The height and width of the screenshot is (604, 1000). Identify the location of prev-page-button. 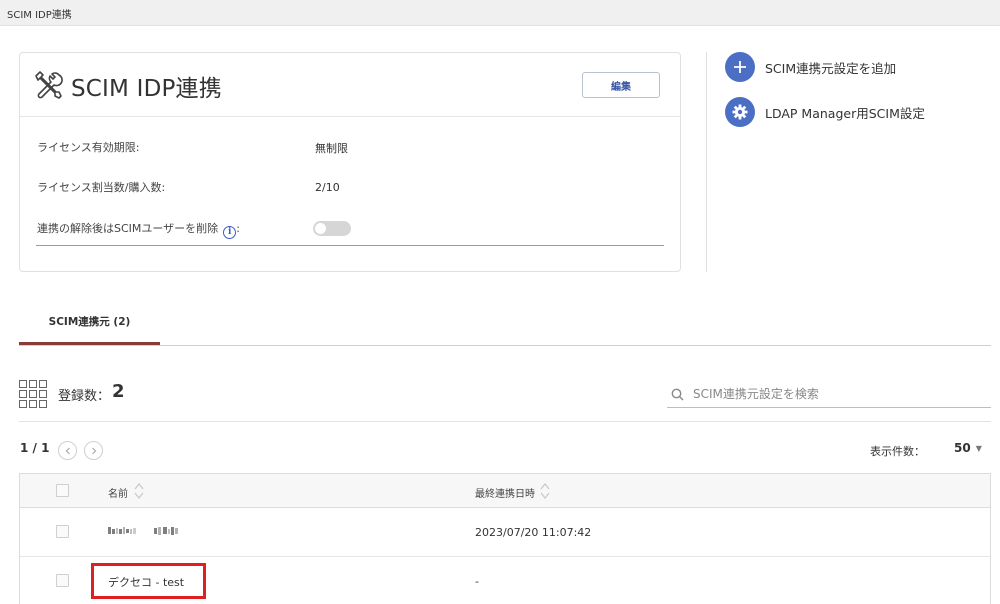
(67, 450).